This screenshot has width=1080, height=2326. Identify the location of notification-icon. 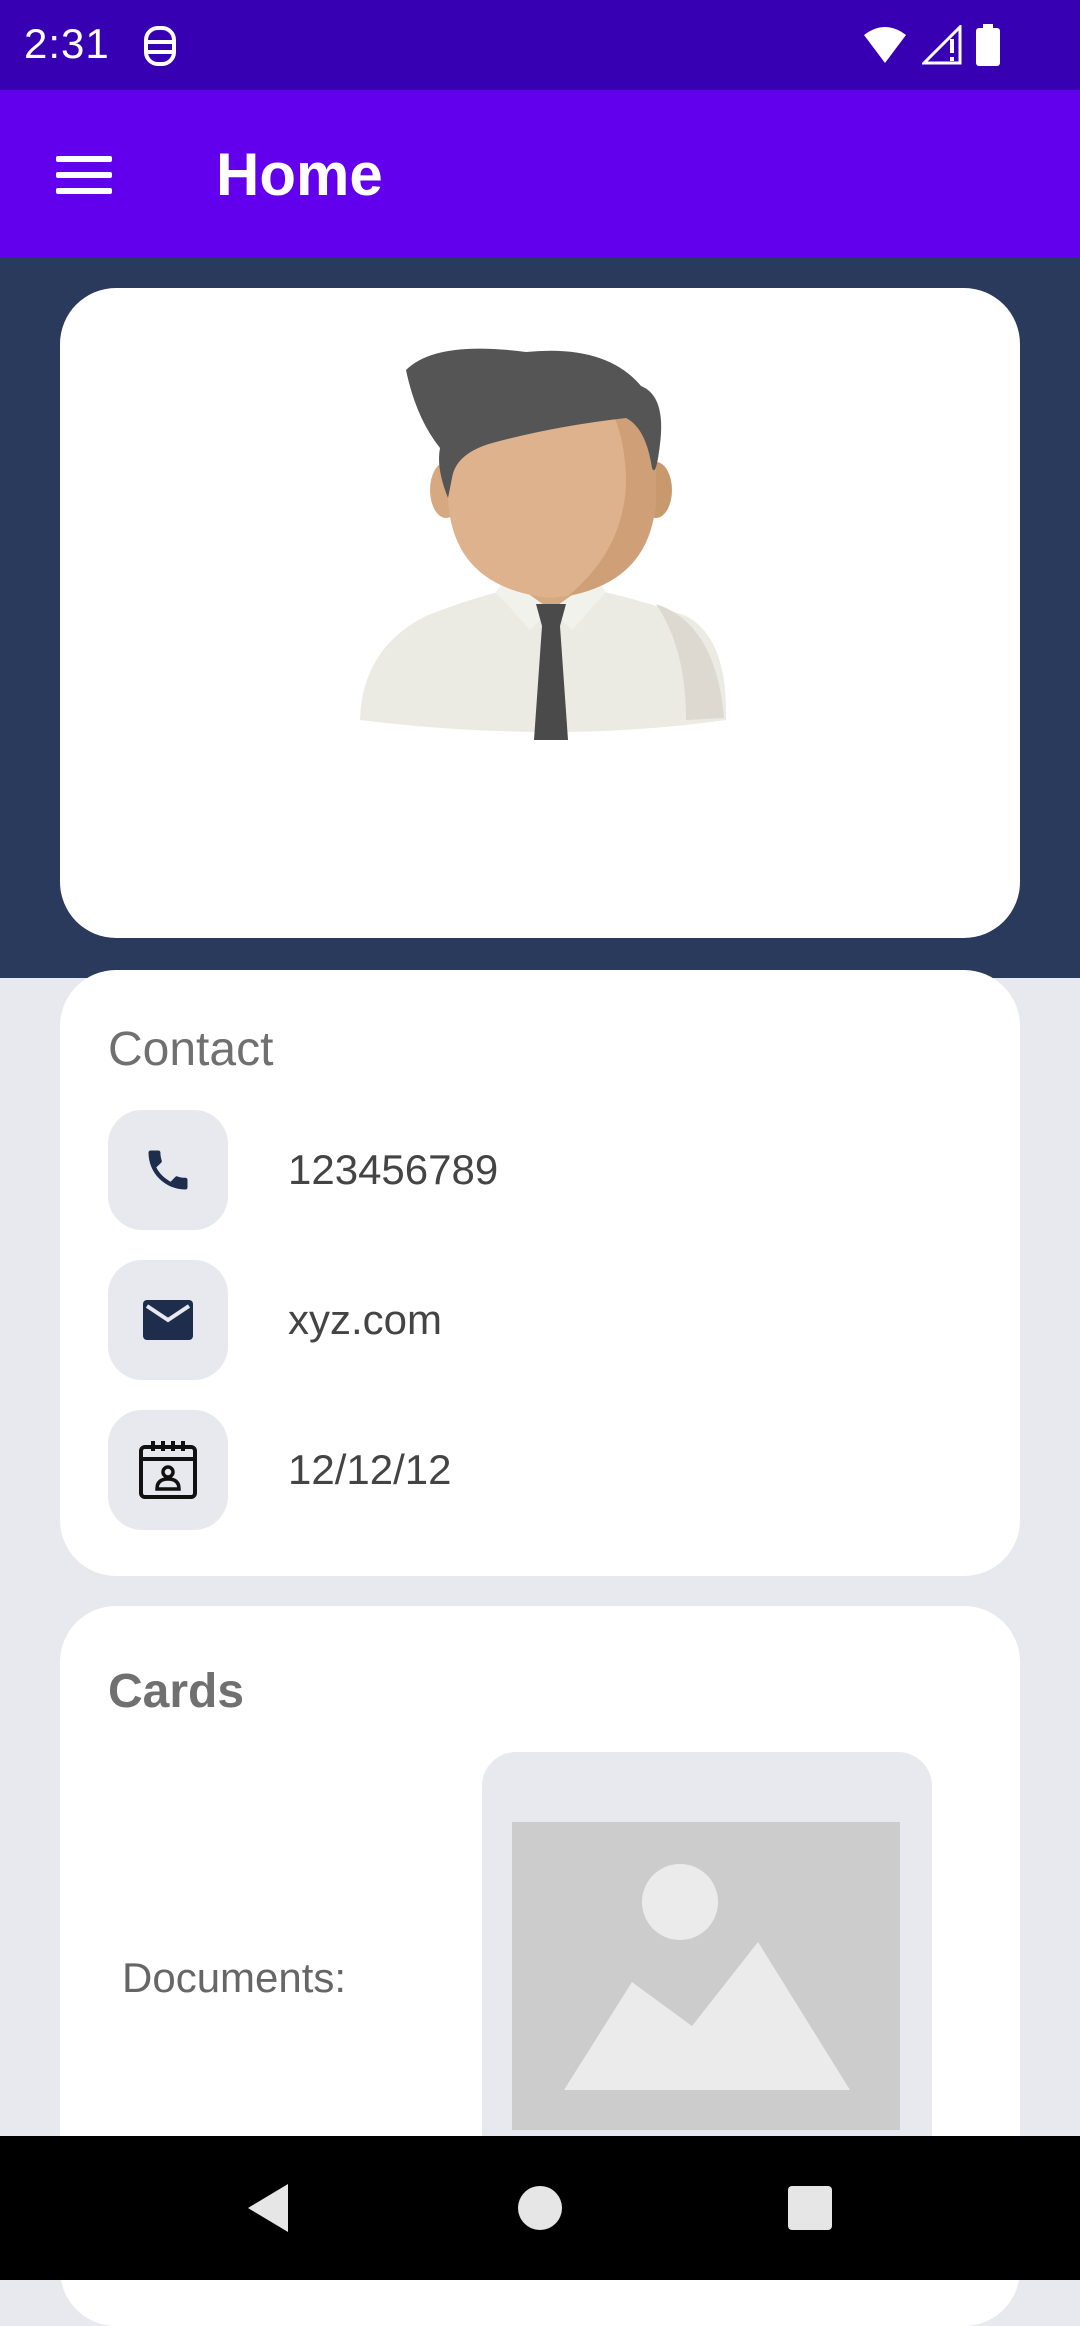
(160, 46).